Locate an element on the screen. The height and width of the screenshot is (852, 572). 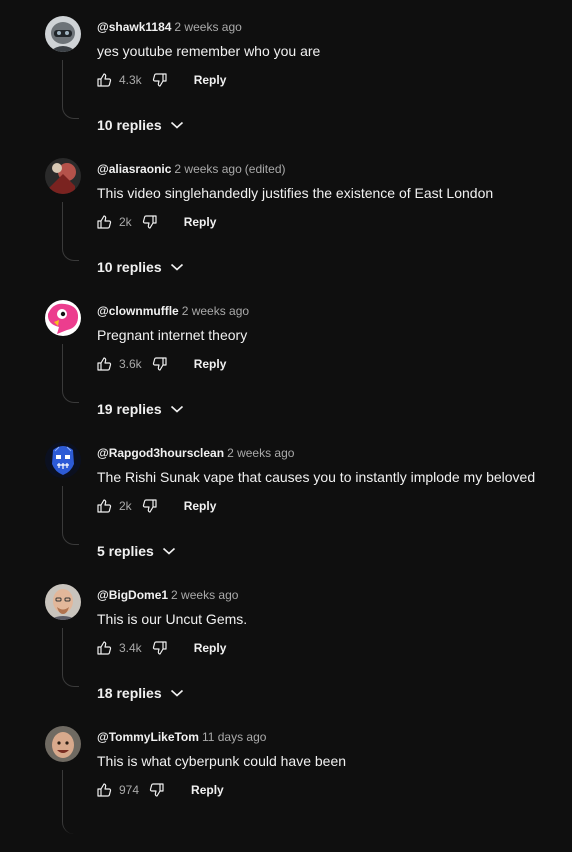
like-count: 3.6k is located at coordinates (130, 364).